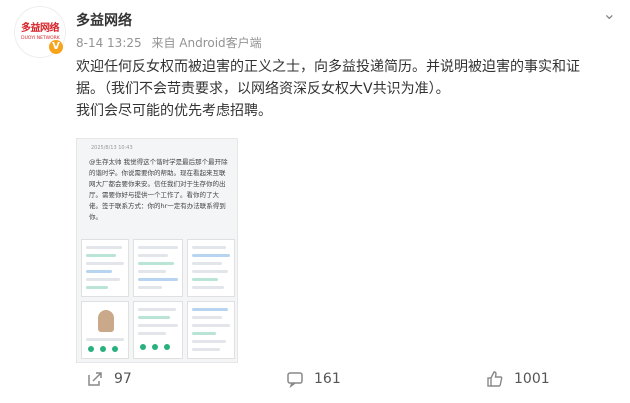 The height and width of the screenshot is (403, 630). What do you see at coordinates (109, 379) in the screenshot?
I see `share-button: 97` at bounding box center [109, 379].